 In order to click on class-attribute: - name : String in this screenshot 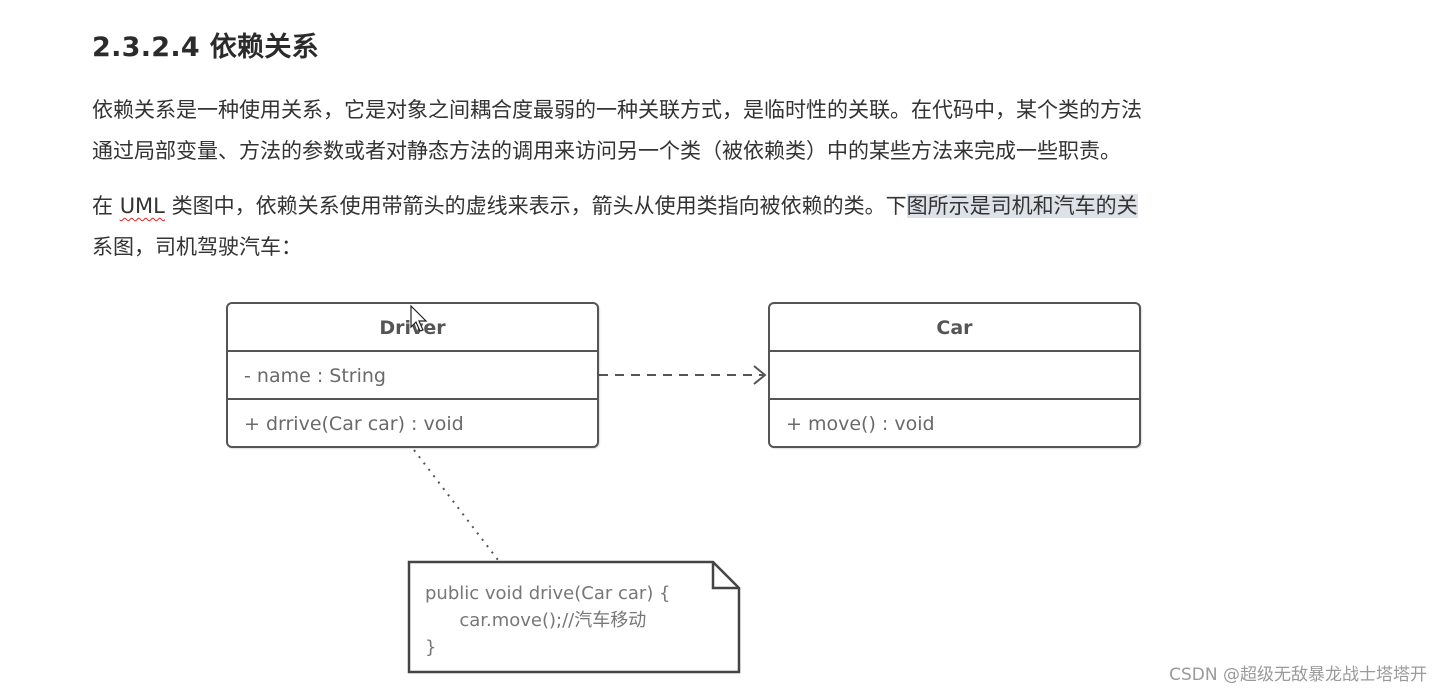, I will do `click(412, 376)`.